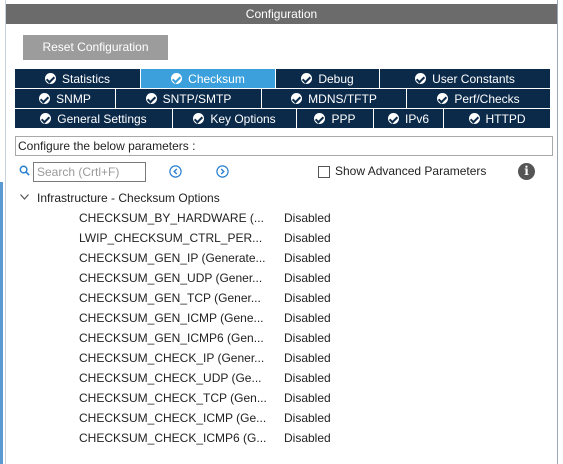 This screenshot has height=464, width=563. I want to click on search-previous-icon, so click(175, 171).